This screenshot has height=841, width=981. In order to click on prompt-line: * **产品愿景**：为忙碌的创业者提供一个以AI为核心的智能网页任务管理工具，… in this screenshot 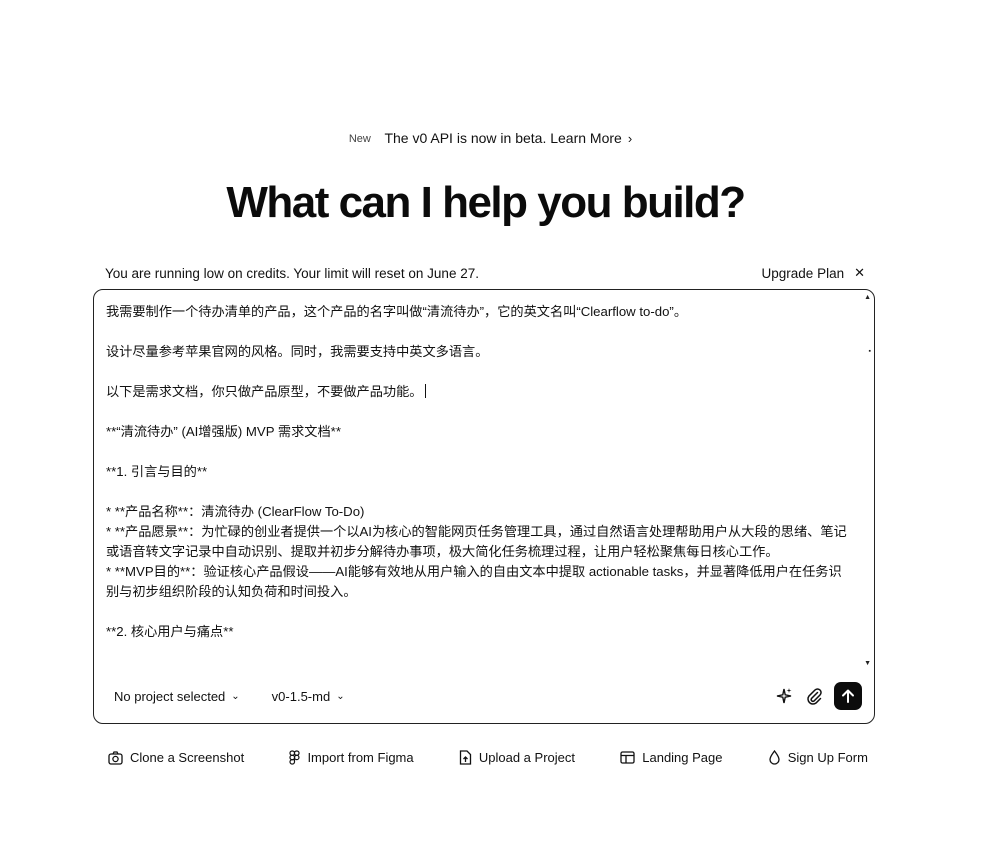, I will do `click(476, 541)`.